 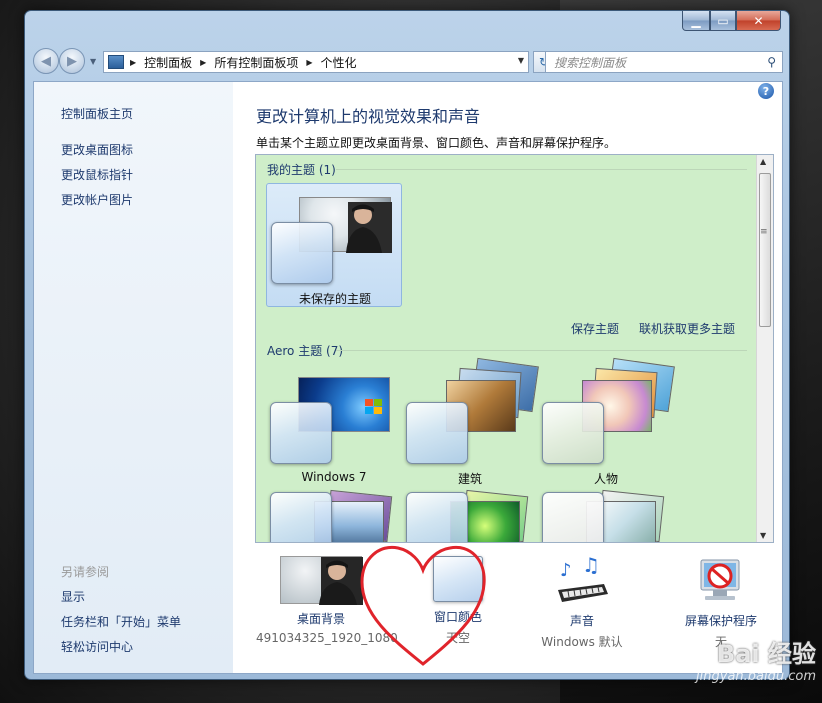 What do you see at coordinates (720, 621) in the screenshot?
I see `screensaver-label: 屏幕保护程序` at bounding box center [720, 621].